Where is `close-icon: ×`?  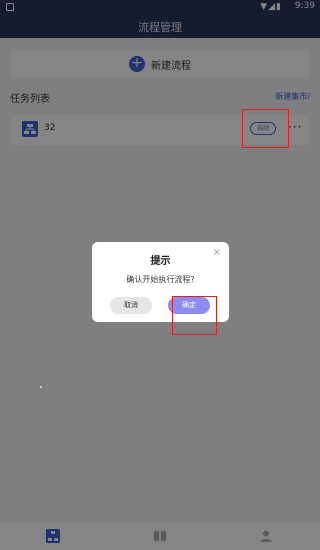 close-icon: × is located at coordinates (217, 252).